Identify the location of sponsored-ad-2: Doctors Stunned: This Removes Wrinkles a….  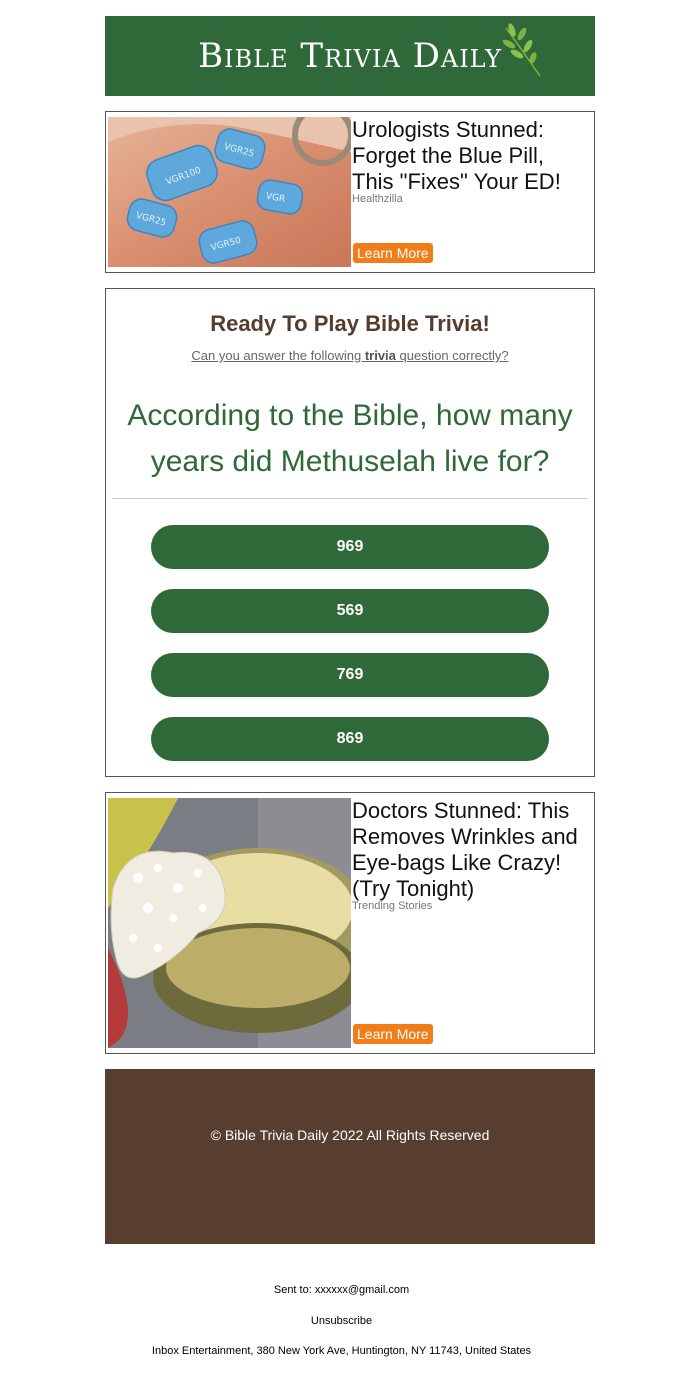
(350, 923).